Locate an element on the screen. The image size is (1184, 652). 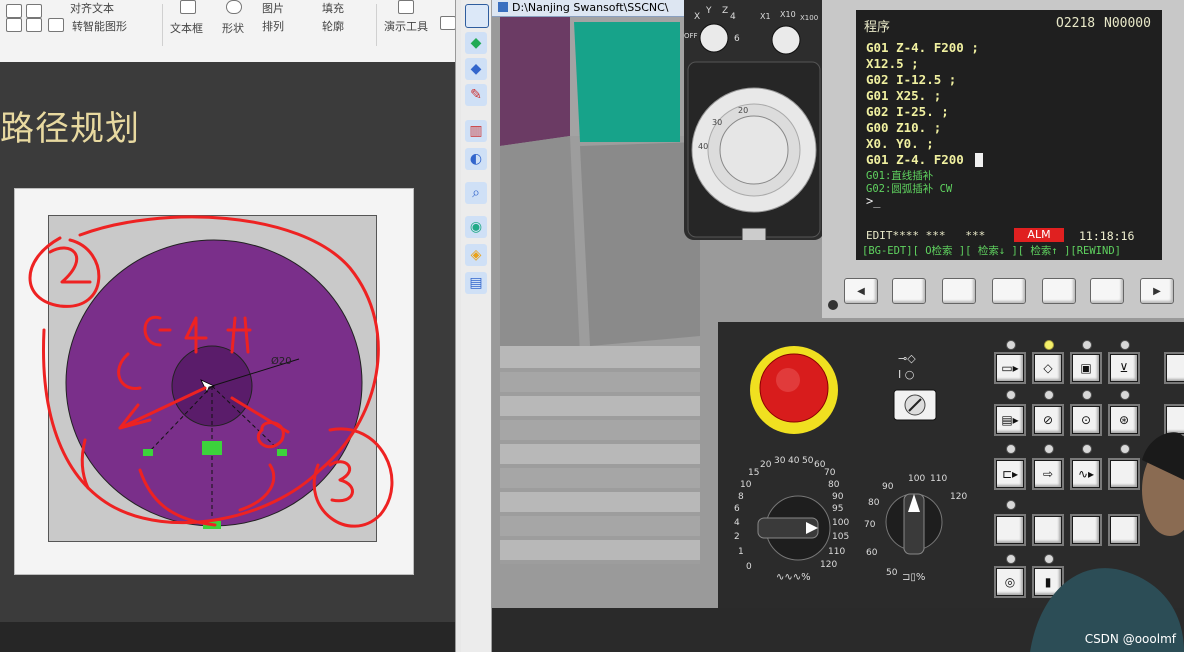
program-line-current: G01 Z-4. F200 is located at coordinates (915, 159).